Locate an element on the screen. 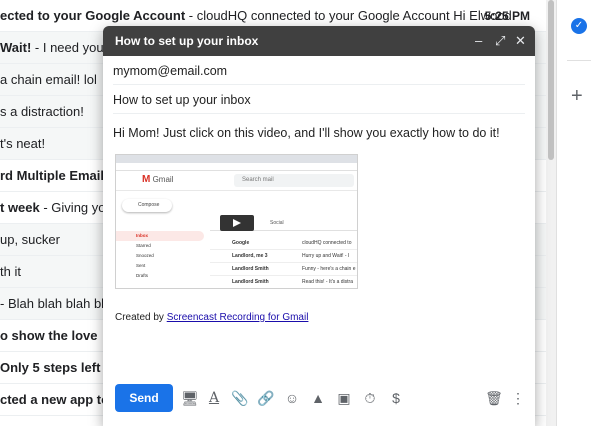 This screenshot has height=426, width=600. subject-field: How to set up your inbox is located at coordinates (319, 99).